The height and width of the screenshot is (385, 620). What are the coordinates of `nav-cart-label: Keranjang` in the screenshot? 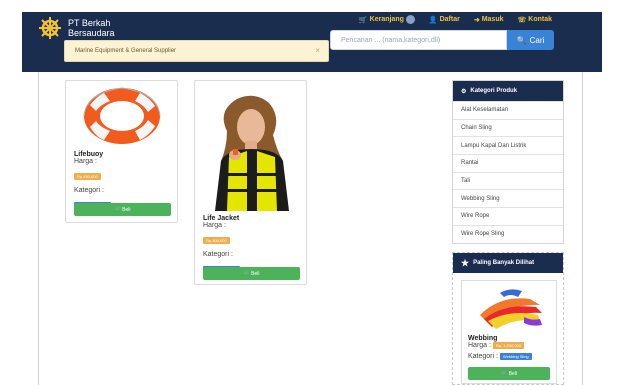 It's located at (386, 19).